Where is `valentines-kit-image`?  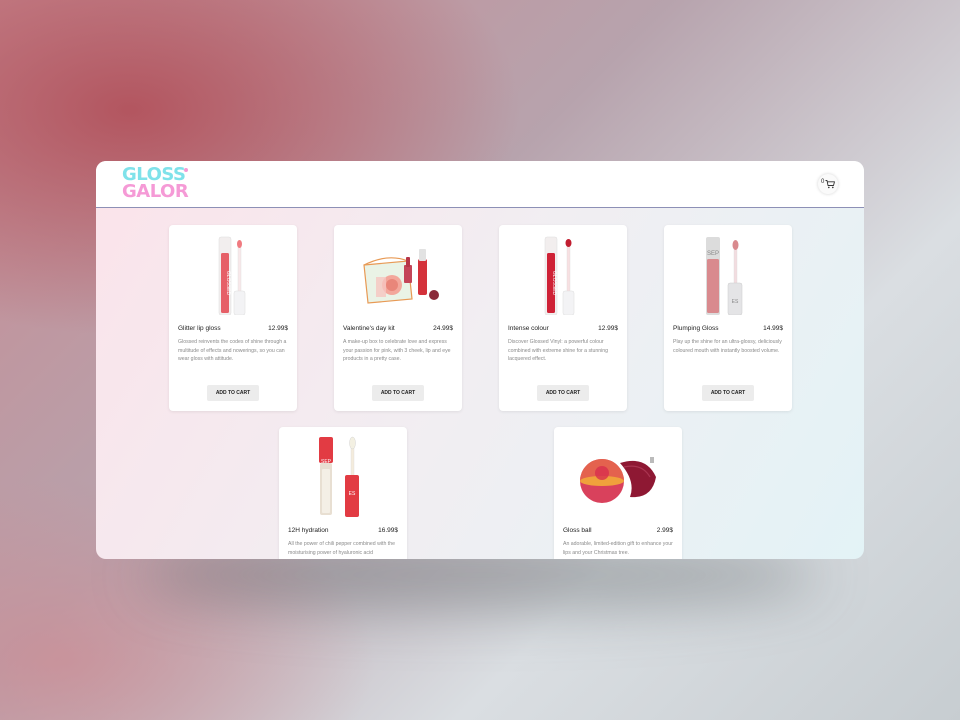
valentines-kit-image is located at coordinates (401, 276).